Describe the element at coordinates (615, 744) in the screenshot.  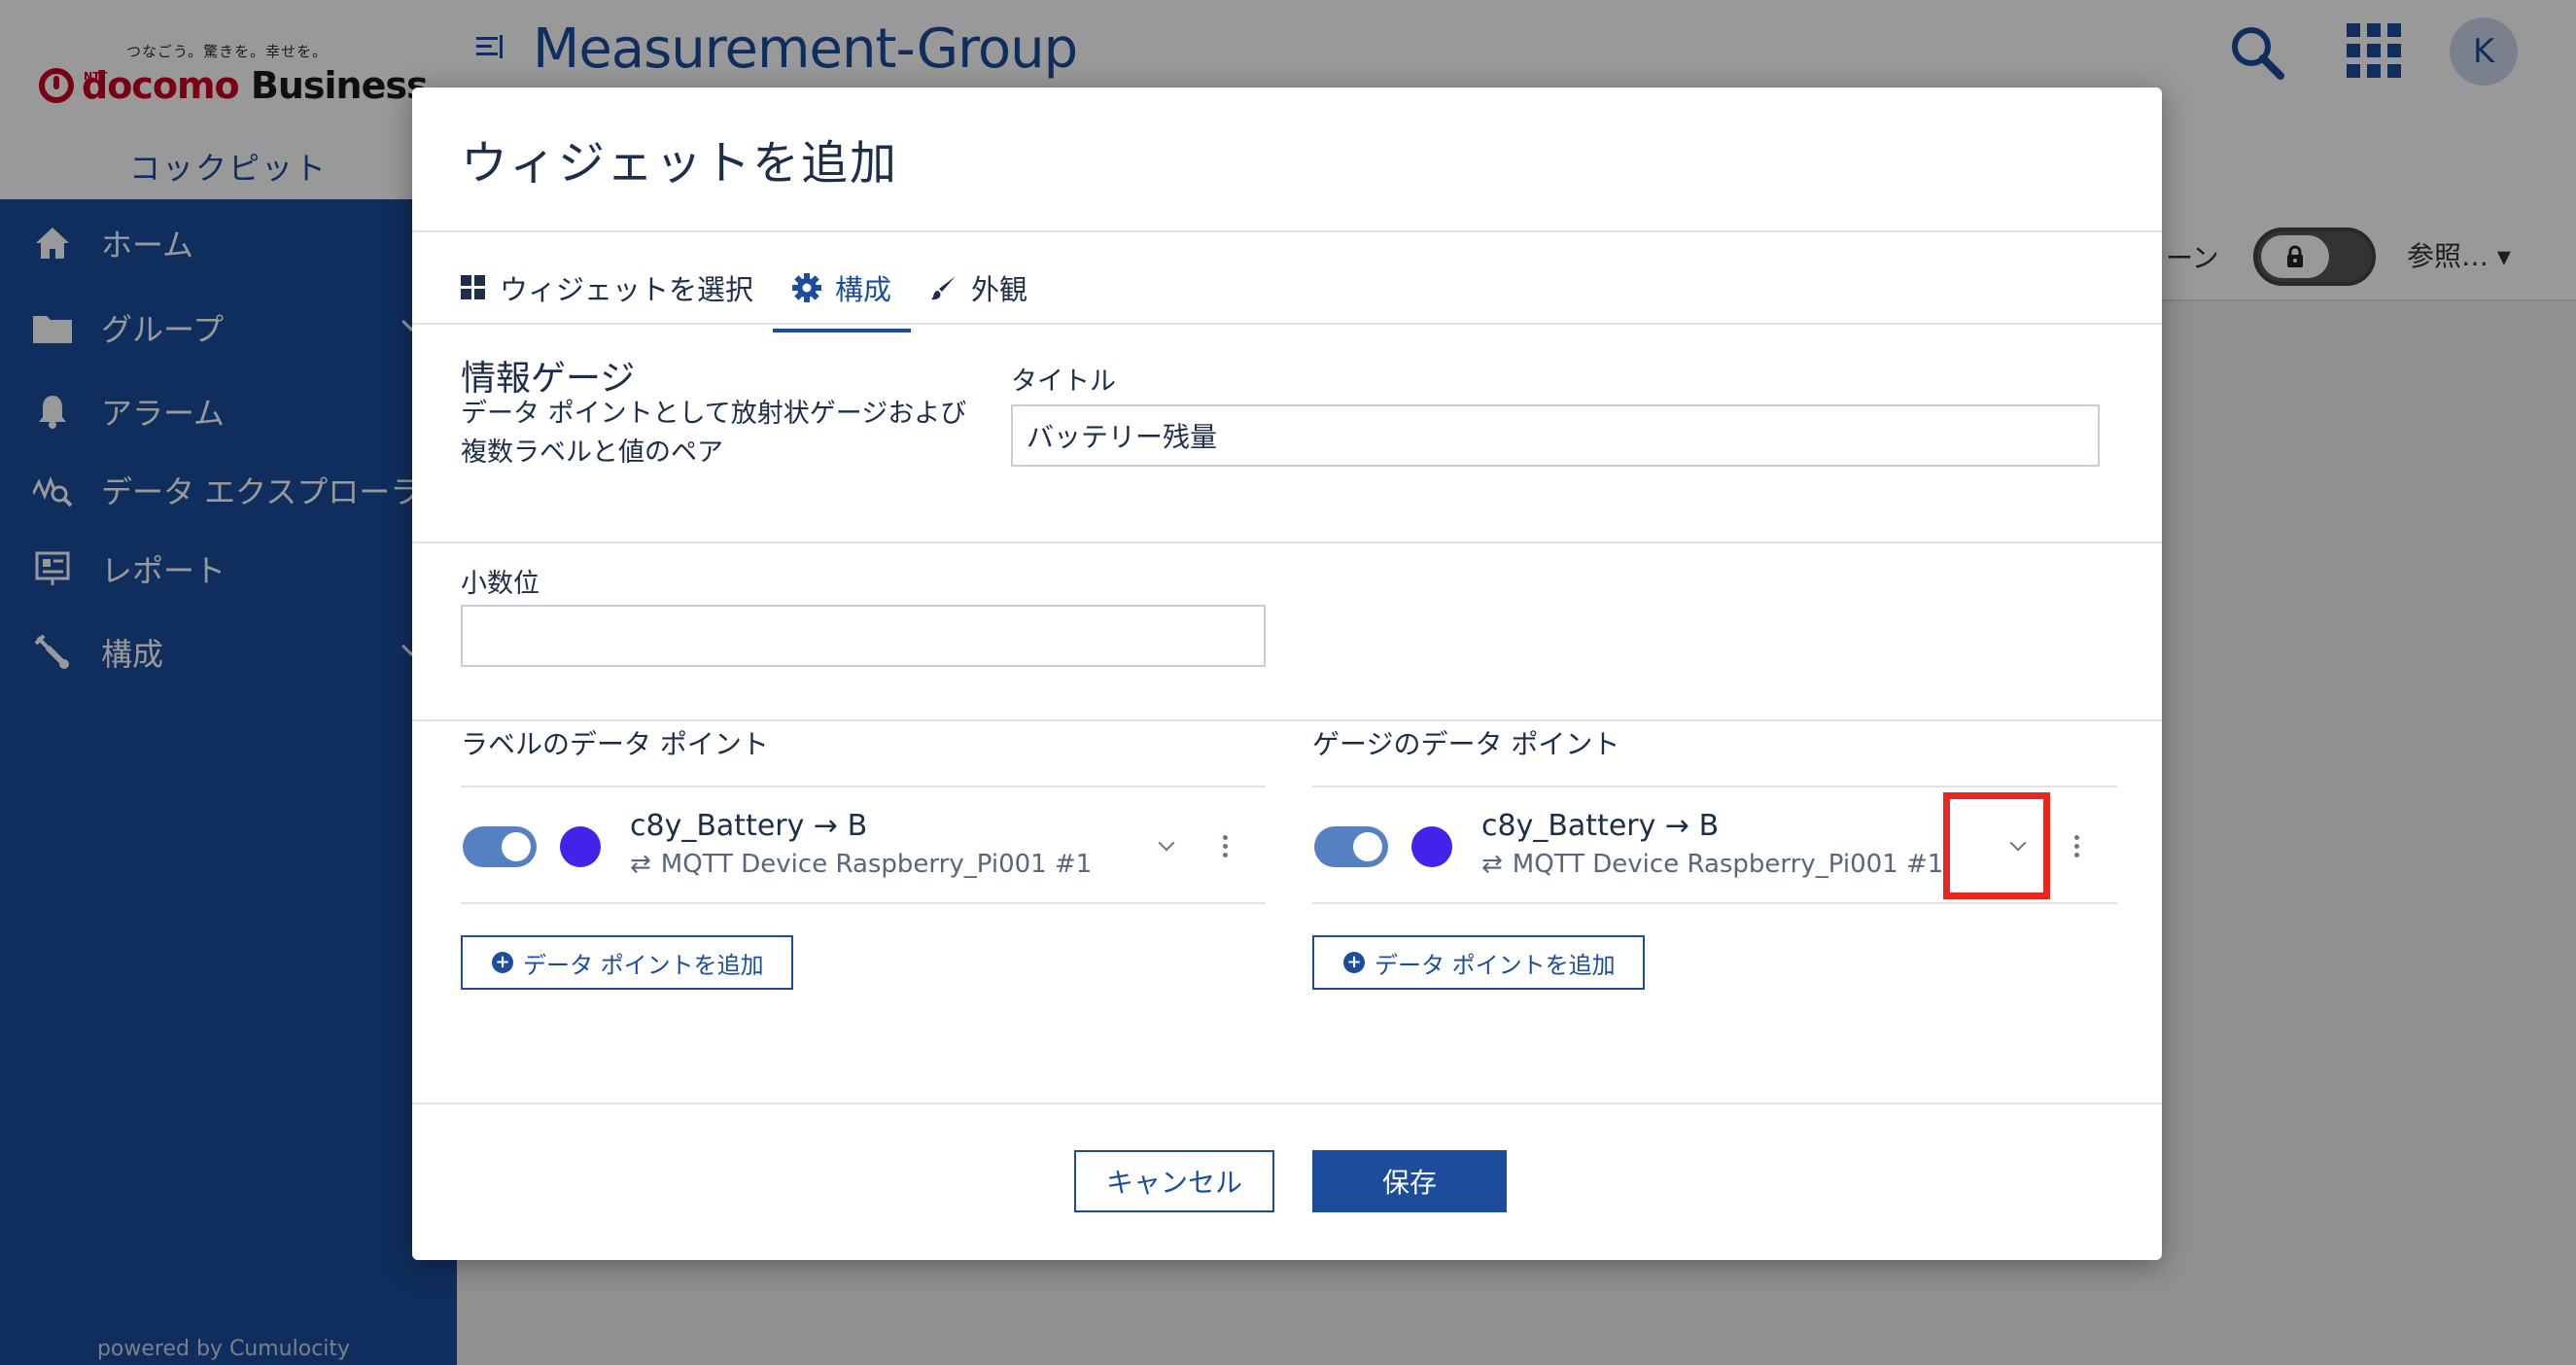
I see `label-datapoints-heading: ラベルのデータ ポイント` at that location.